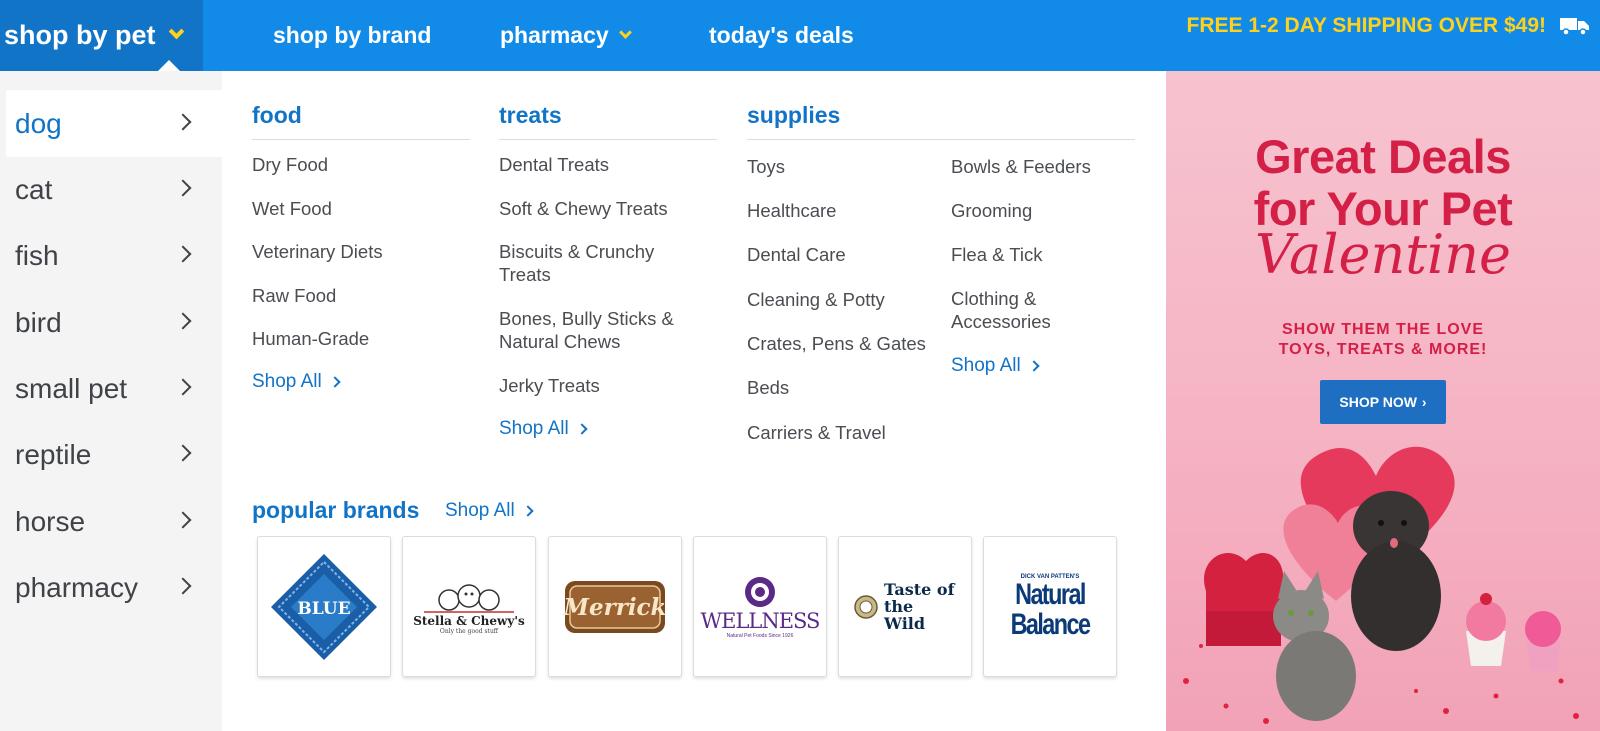 This screenshot has height=731, width=1600. Describe the element at coordinates (625, 32) in the screenshot. I see `chevron-down-icon` at that location.